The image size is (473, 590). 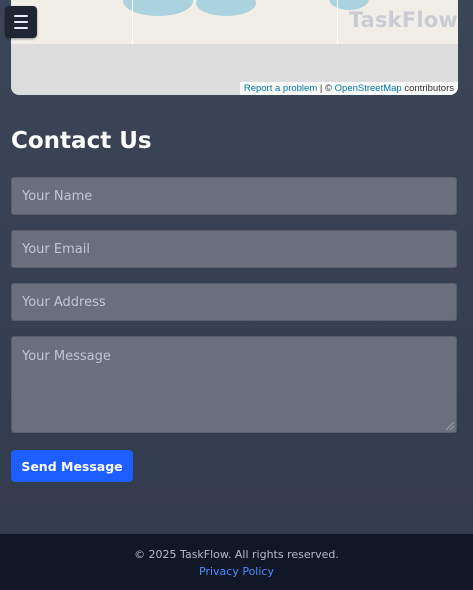 What do you see at coordinates (56, 249) in the screenshot?
I see `email-placeholder: Your Email` at bounding box center [56, 249].